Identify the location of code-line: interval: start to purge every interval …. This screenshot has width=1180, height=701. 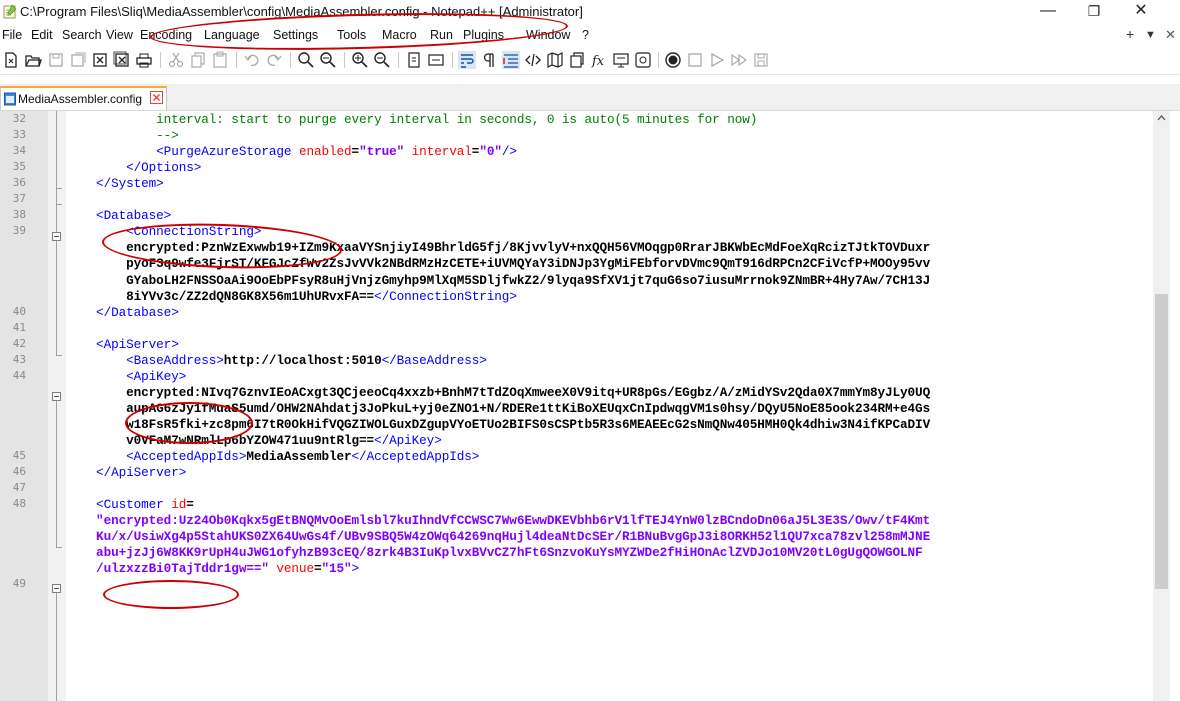
(411, 119).